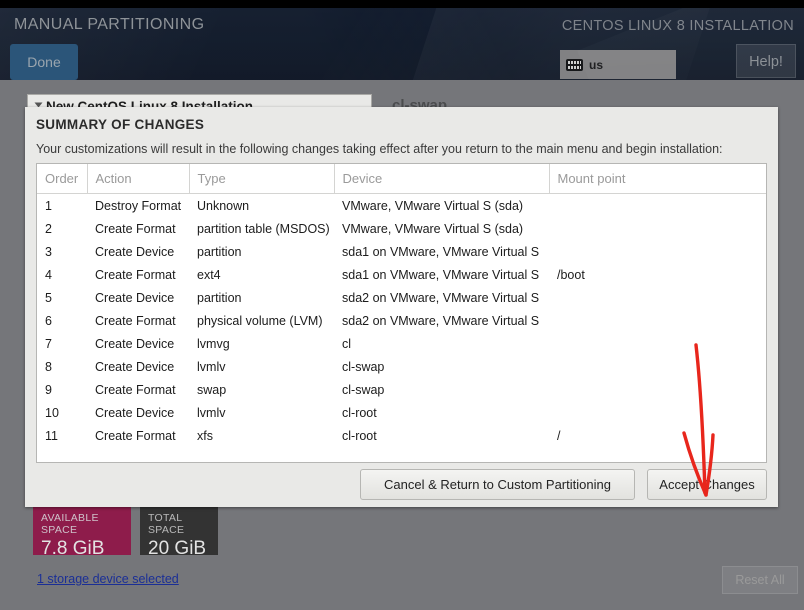  I want to click on cell-type: lvmvg, so click(213, 343).